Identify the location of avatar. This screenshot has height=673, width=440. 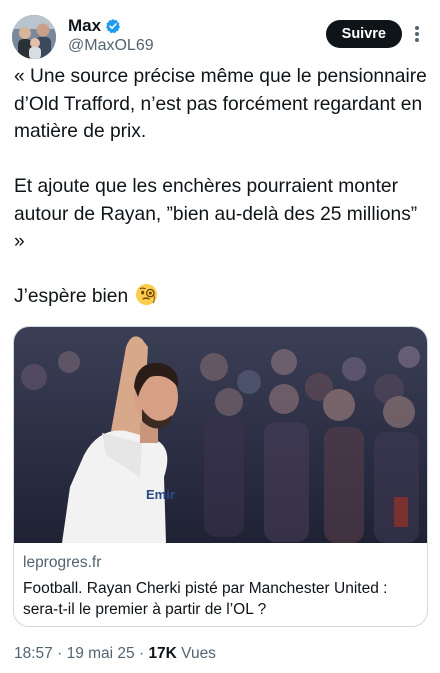
(34, 37).